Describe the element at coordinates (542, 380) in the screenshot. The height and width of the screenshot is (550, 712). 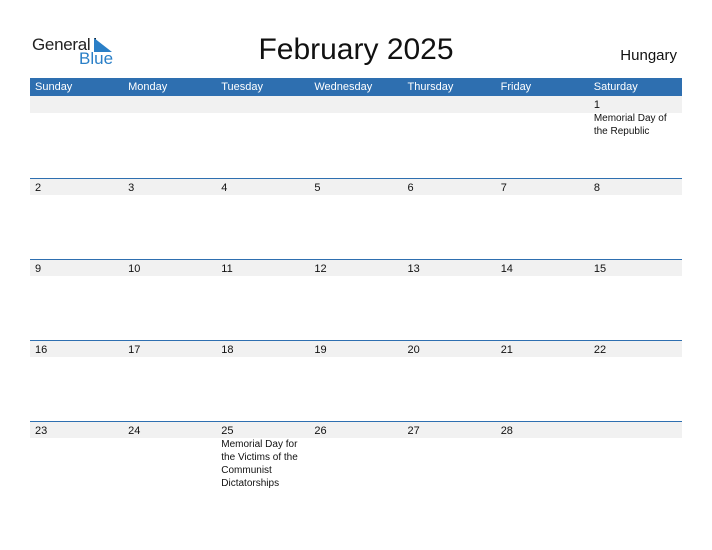
I see `day-cell: 21` at that location.